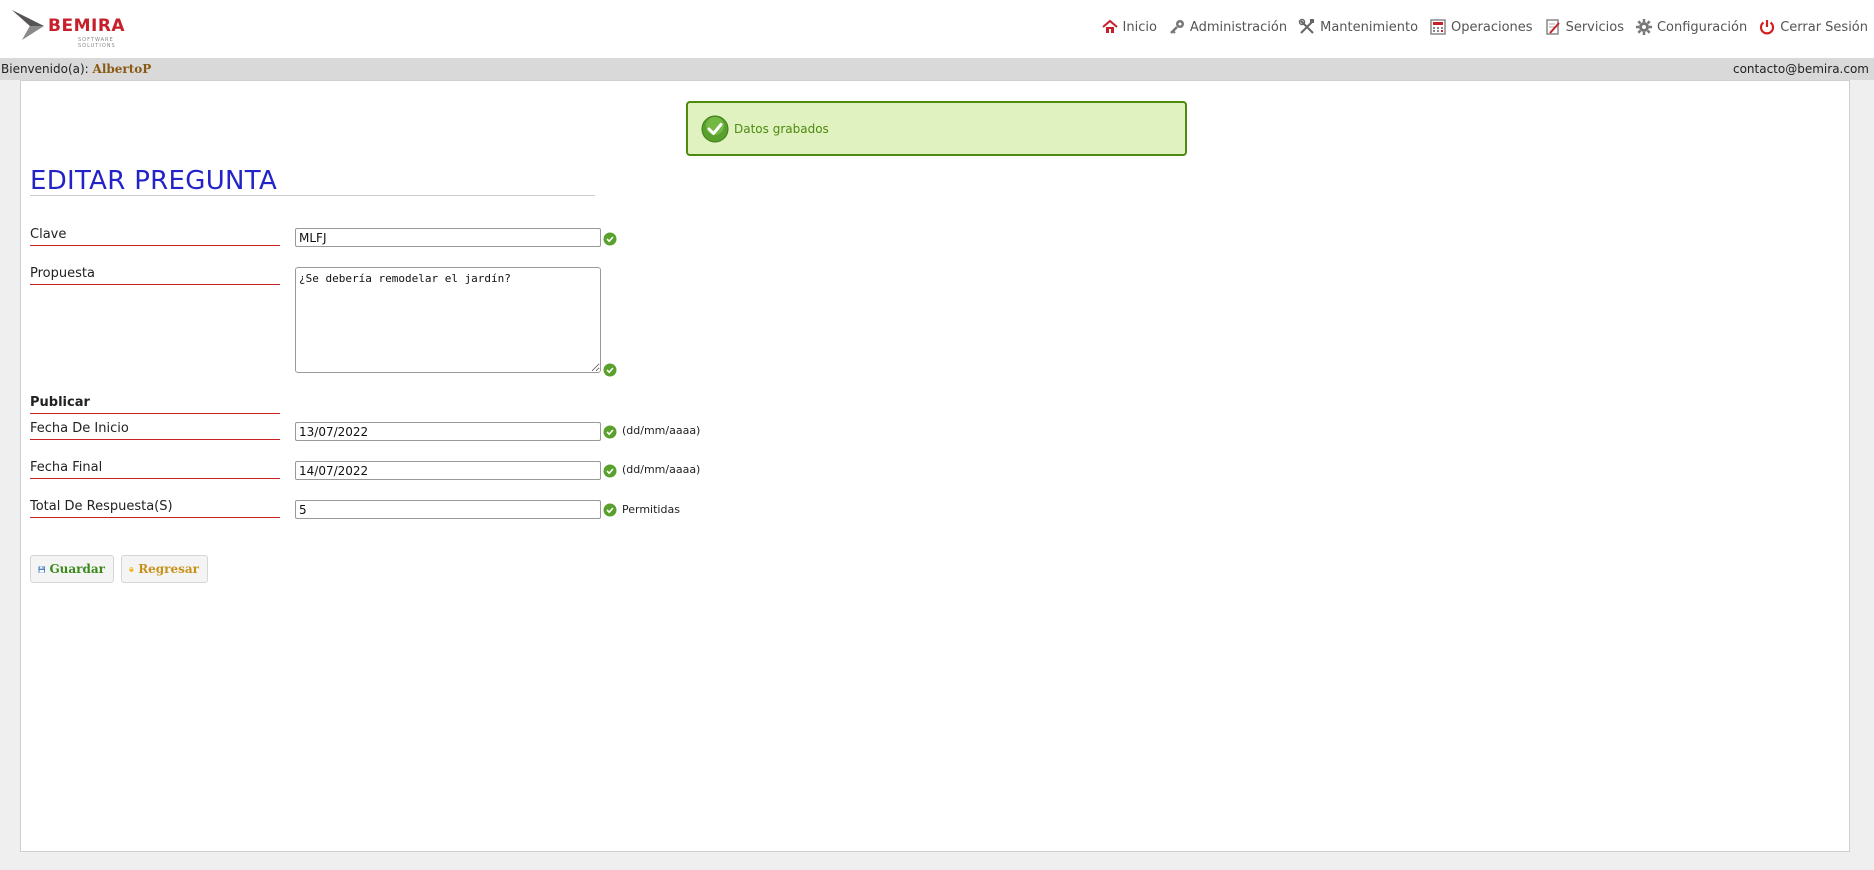 This screenshot has width=1874, height=870. Describe the element at coordinates (122, 69) in the screenshot. I see `welcome-username: AlbertoP` at that location.